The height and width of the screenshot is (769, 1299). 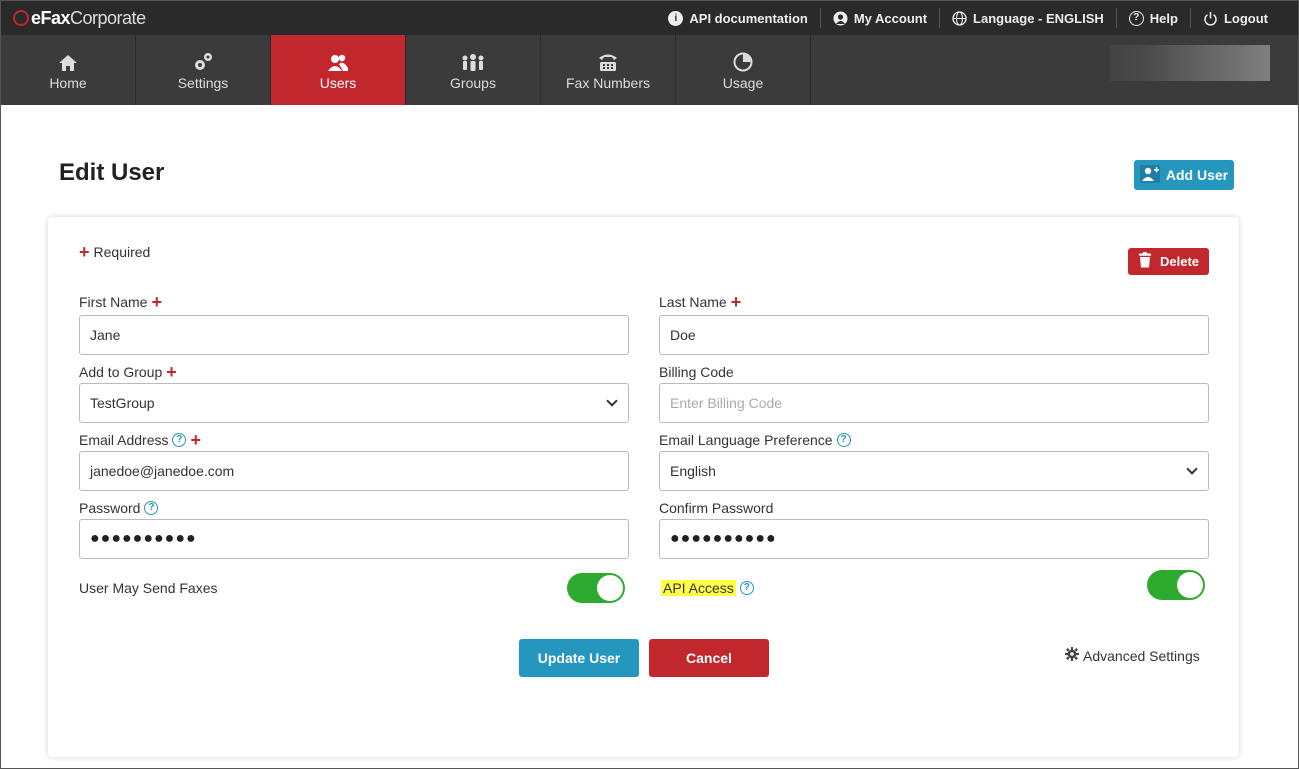 What do you see at coordinates (840, 18) in the screenshot?
I see `user-icon` at bounding box center [840, 18].